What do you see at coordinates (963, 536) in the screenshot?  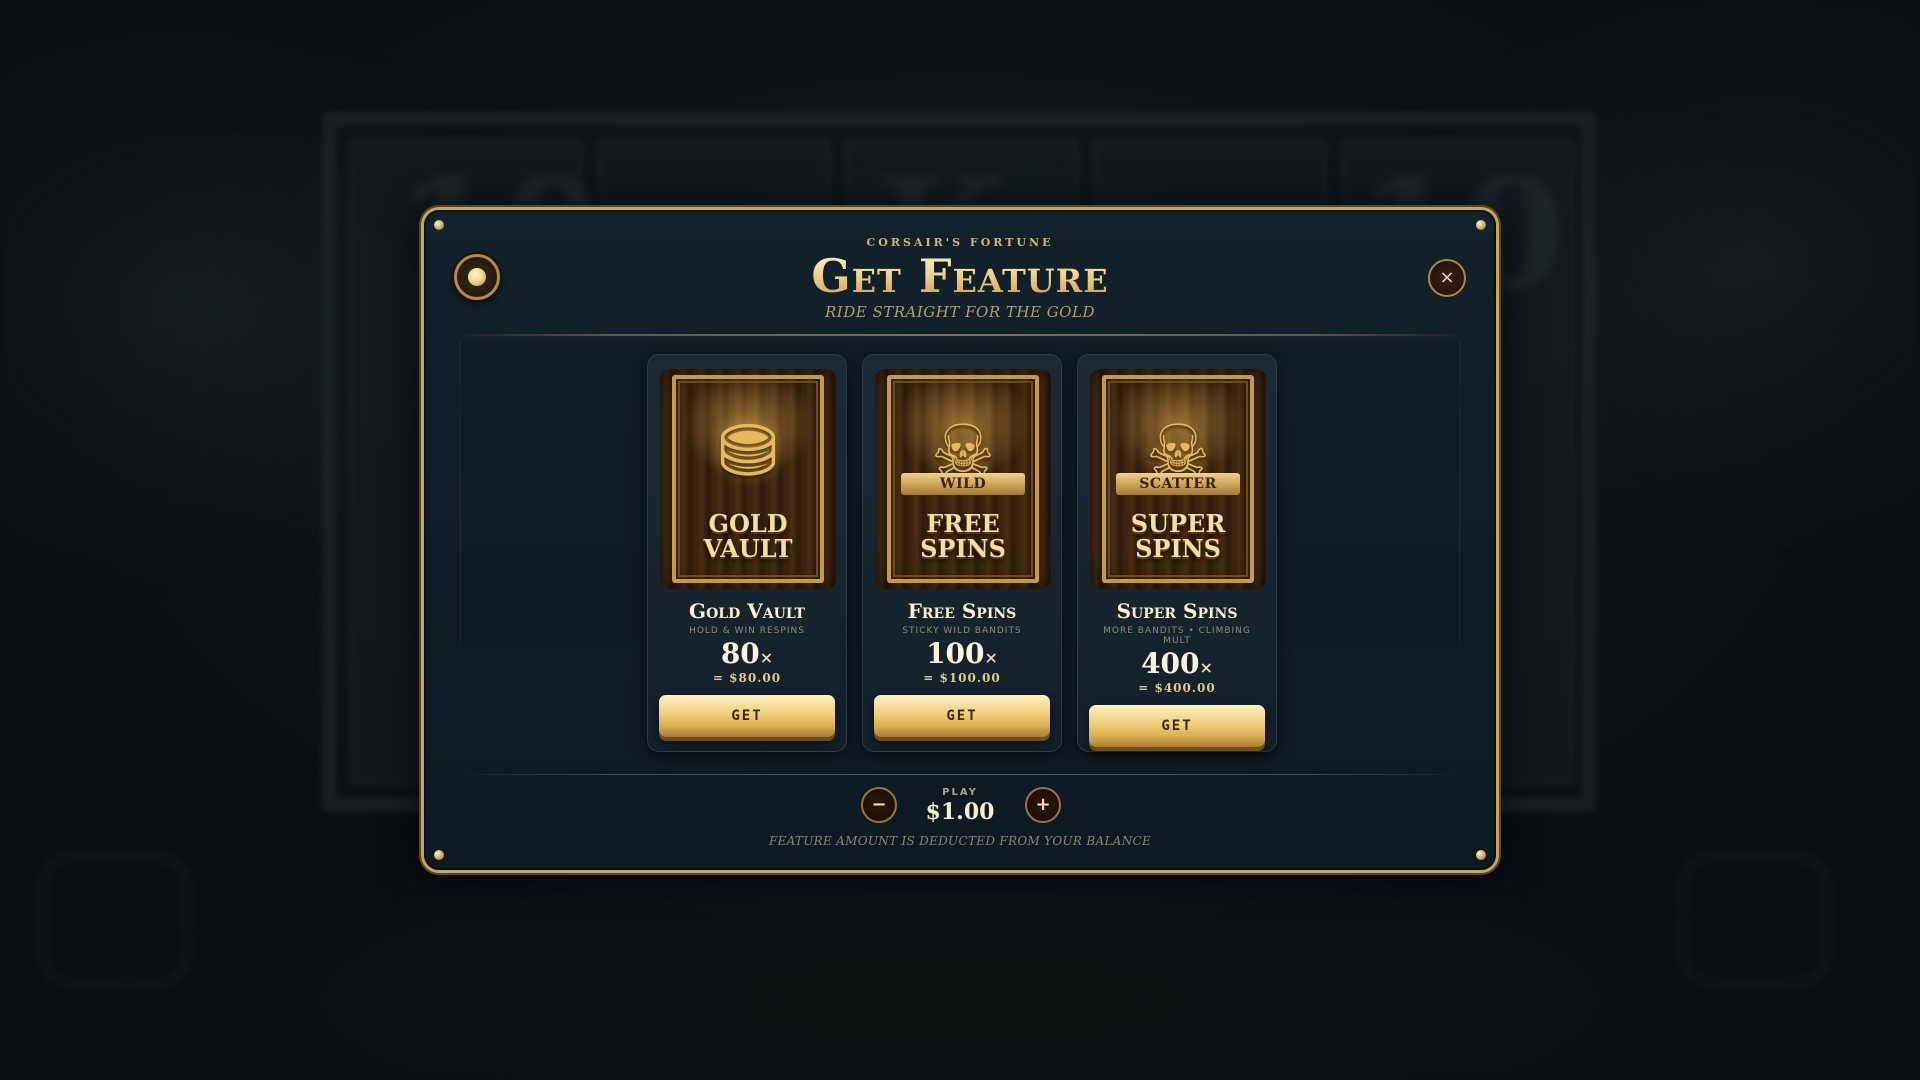 I see `feature-art-label: Free Spins` at bounding box center [963, 536].